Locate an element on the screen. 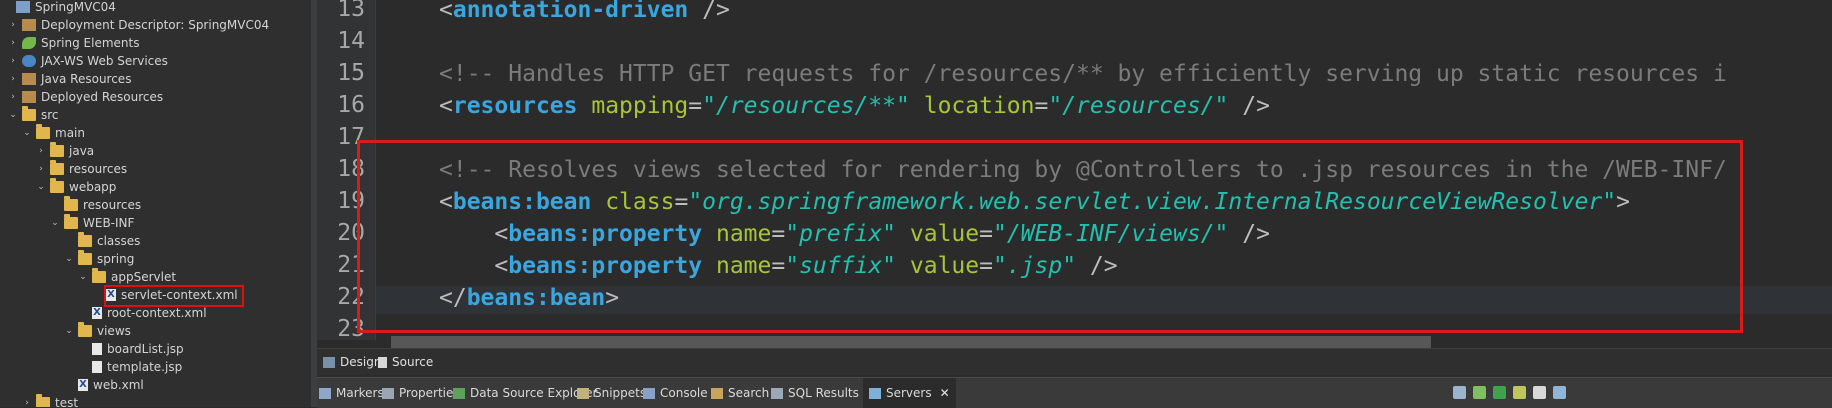 The height and width of the screenshot is (408, 1832). tree-item: ⌄ WEB-INF is located at coordinates (92, 223).